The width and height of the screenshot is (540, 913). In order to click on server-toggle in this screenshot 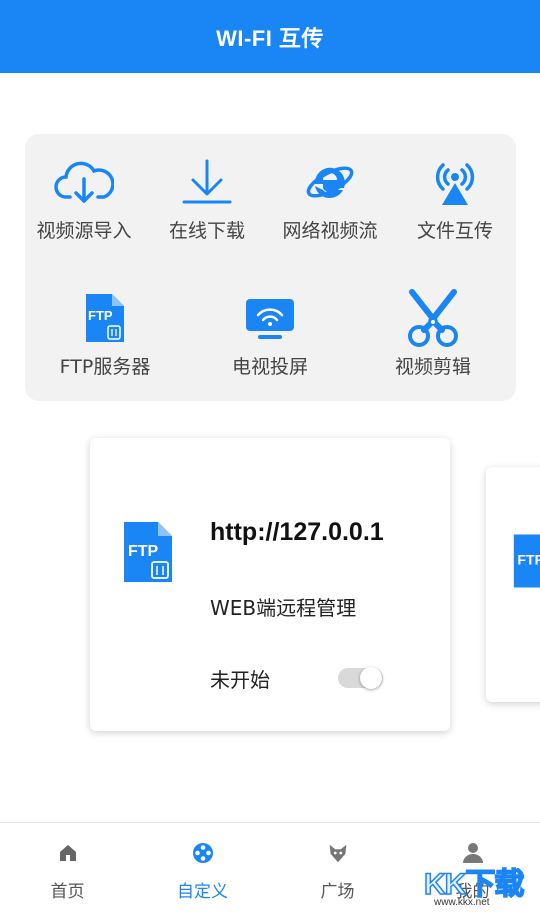, I will do `click(360, 678)`.